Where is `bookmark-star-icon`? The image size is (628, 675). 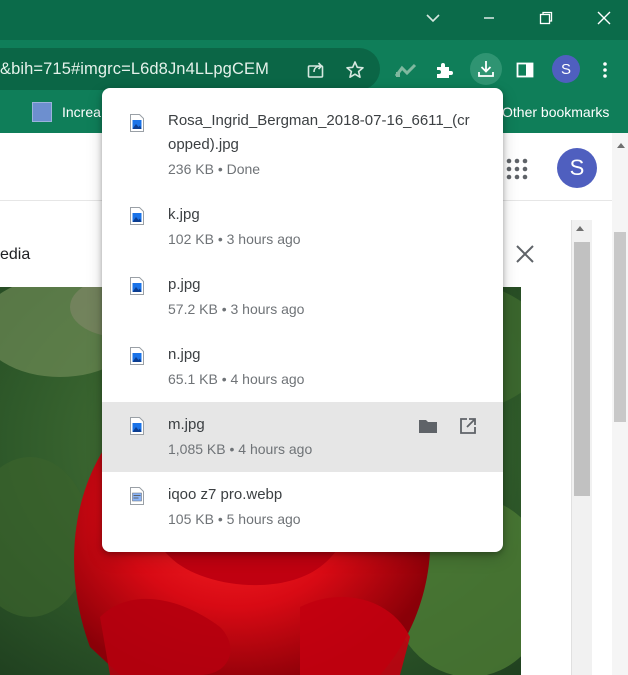
bookmark-star-icon is located at coordinates (355, 70).